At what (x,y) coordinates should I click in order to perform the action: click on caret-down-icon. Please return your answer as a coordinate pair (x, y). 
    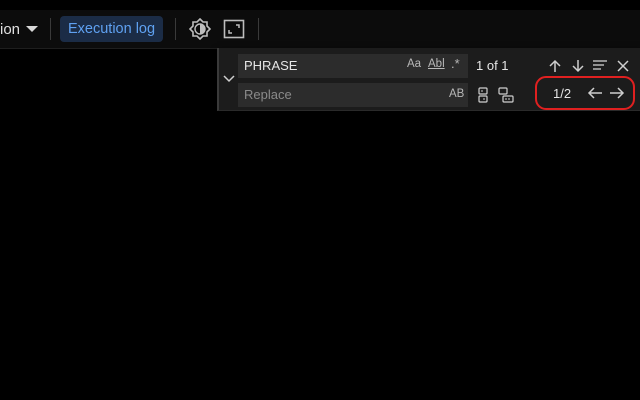
    Looking at the image, I should click on (32, 29).